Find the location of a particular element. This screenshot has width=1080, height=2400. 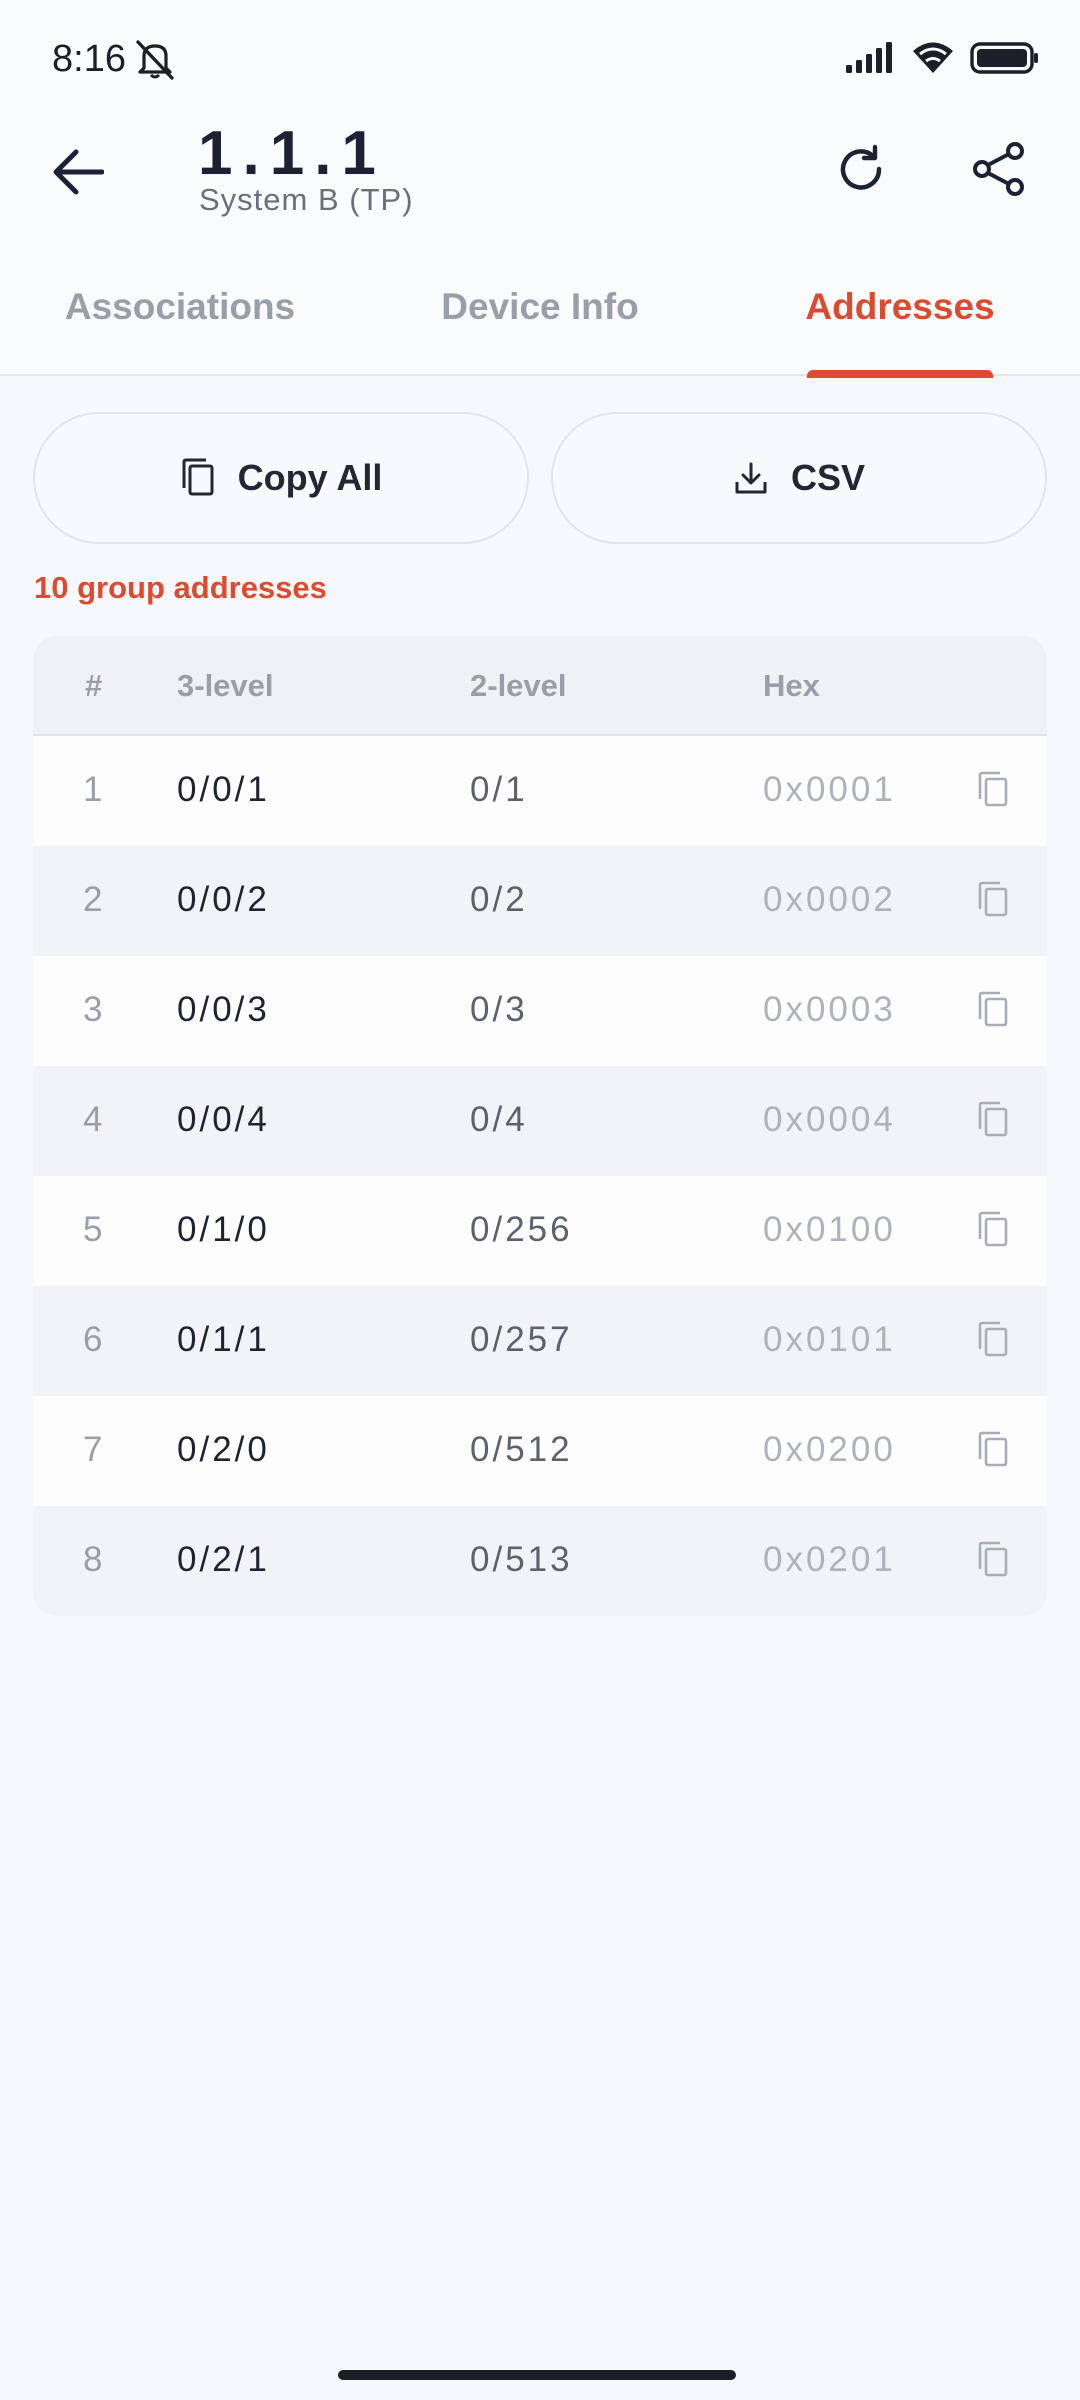

signal-icon is located at coordinates (870, 60).